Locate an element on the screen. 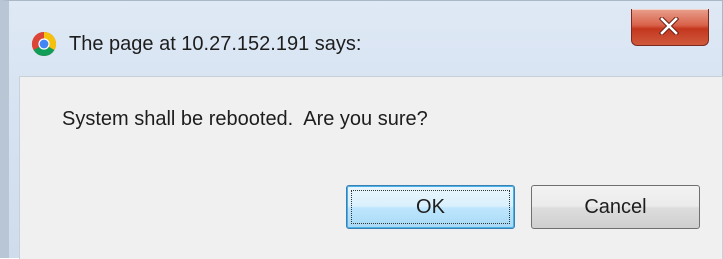 Image resolution: width=723 pixels, height=259 pixels. ok-button-label: OK is located at coordinates (430, 207).